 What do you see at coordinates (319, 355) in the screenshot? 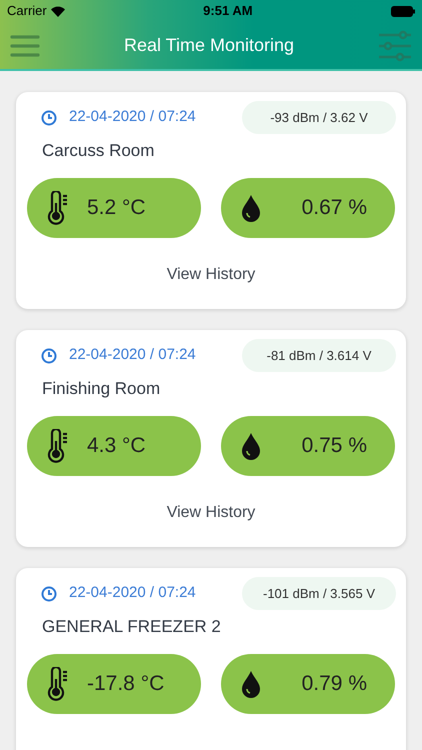
I see `signal-badge: -81 dBm / 3.614 V` at bounding box center [319, 355].